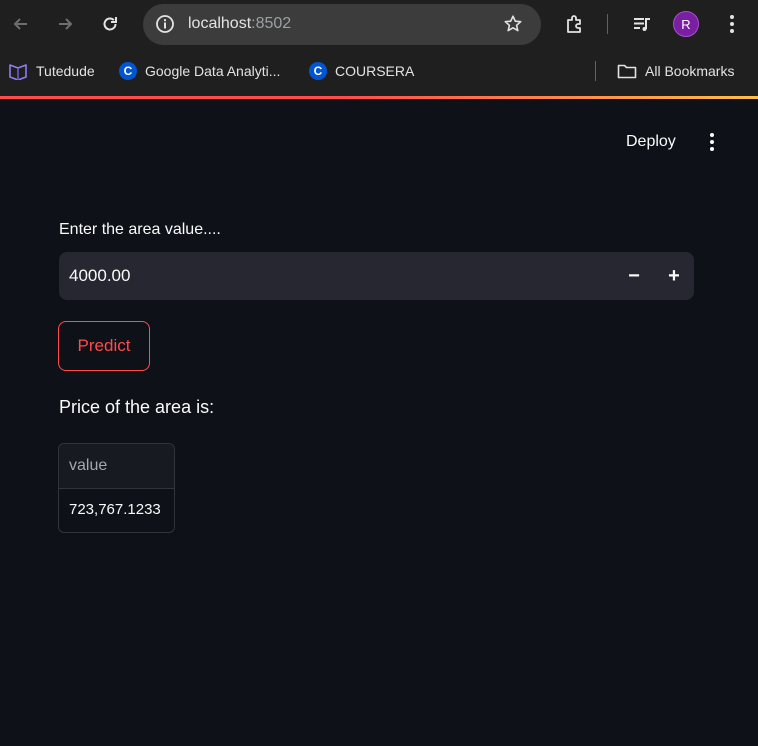  What do you see at coordinates (513, 24) in the screenshot?
I see `bookmark-star-icon` at bounding box center [513, 24].